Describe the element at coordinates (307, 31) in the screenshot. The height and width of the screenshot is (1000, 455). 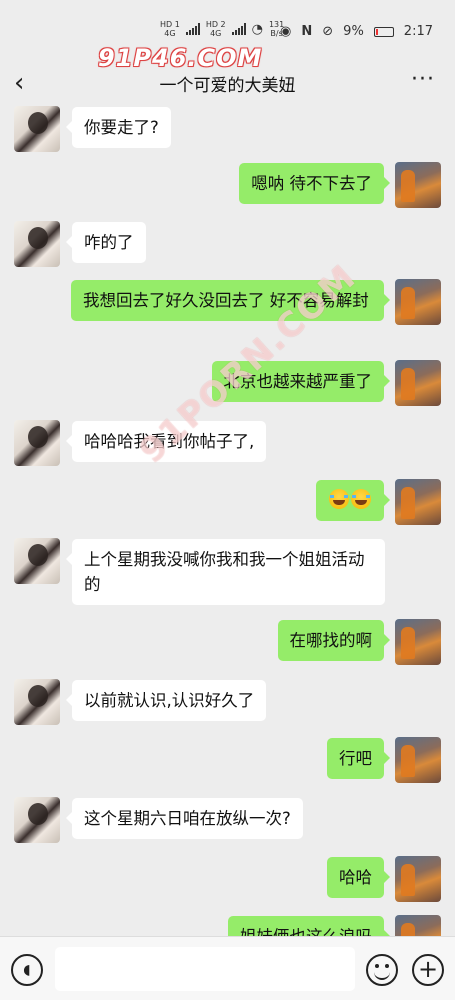
I see `nfc-icon: N` at that location.